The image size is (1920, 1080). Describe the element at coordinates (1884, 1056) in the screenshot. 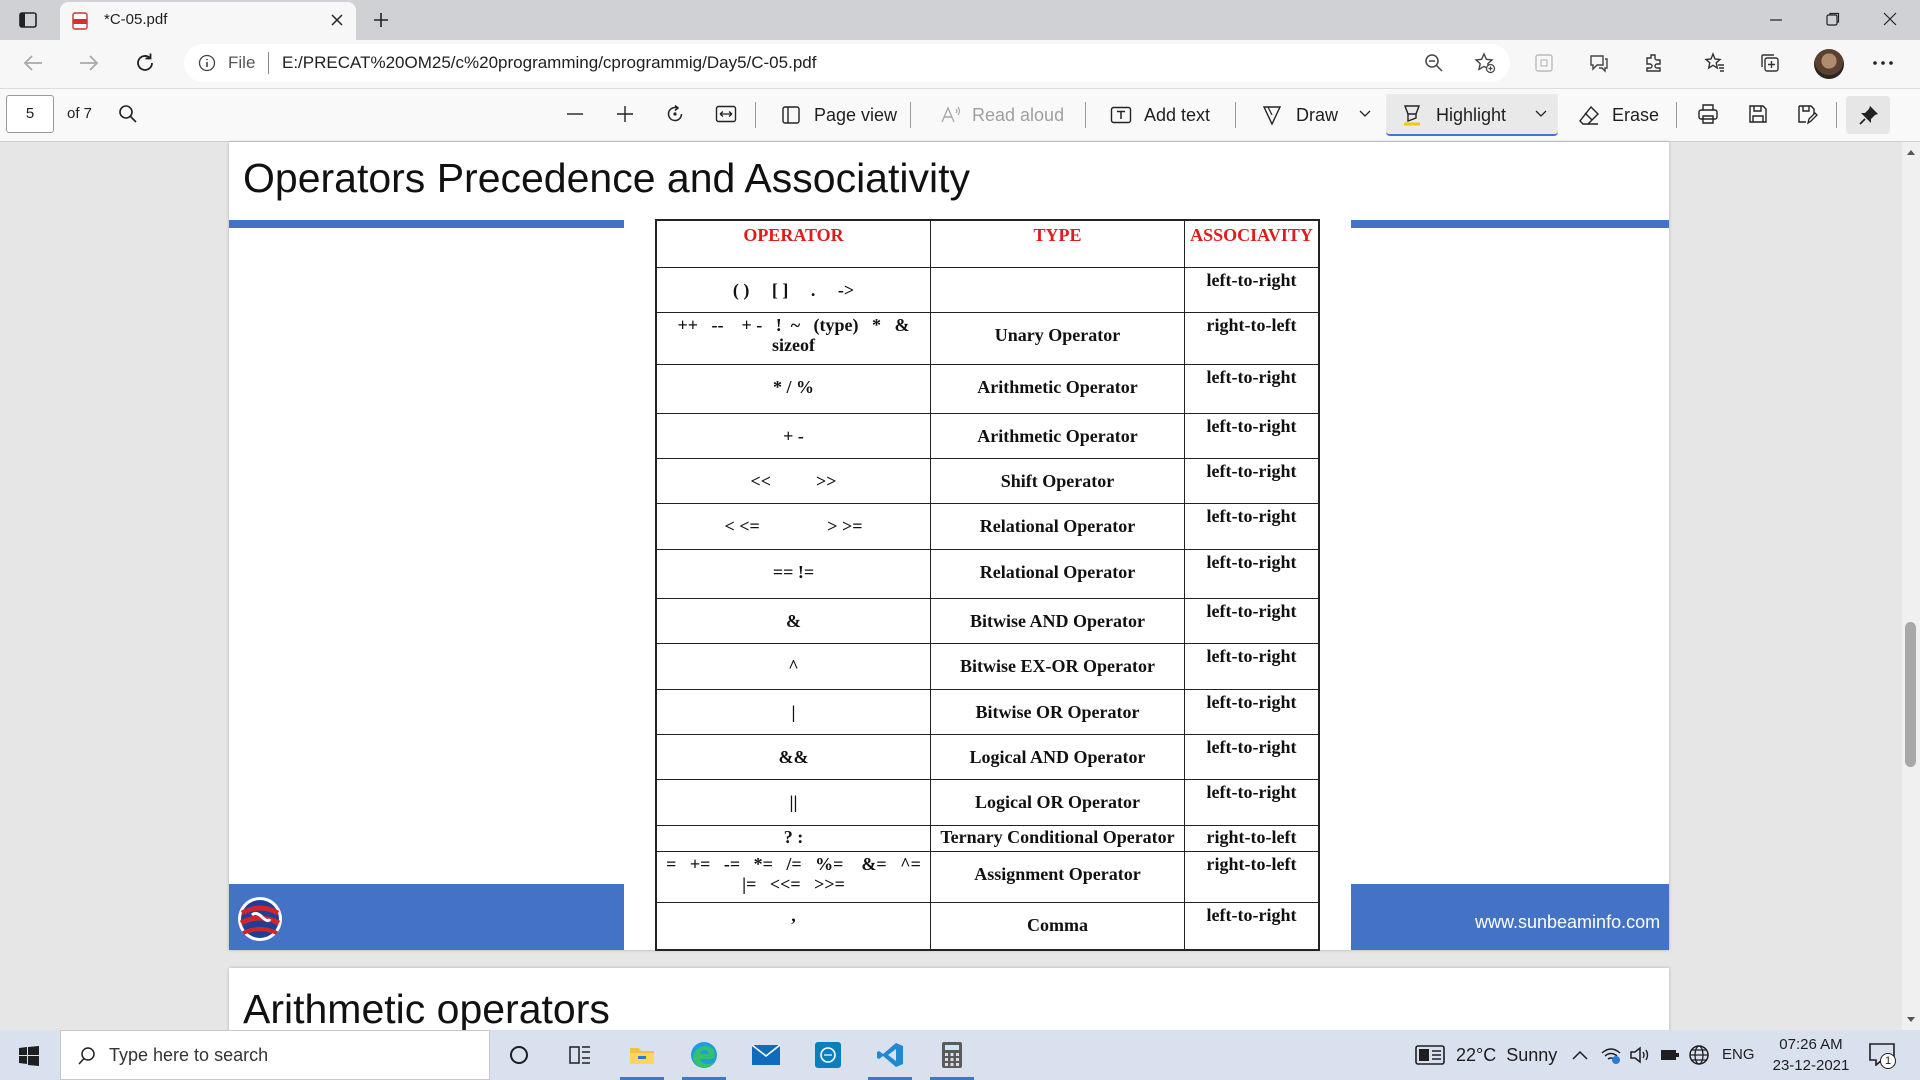

I see `notifications-icon: 1` at that location.